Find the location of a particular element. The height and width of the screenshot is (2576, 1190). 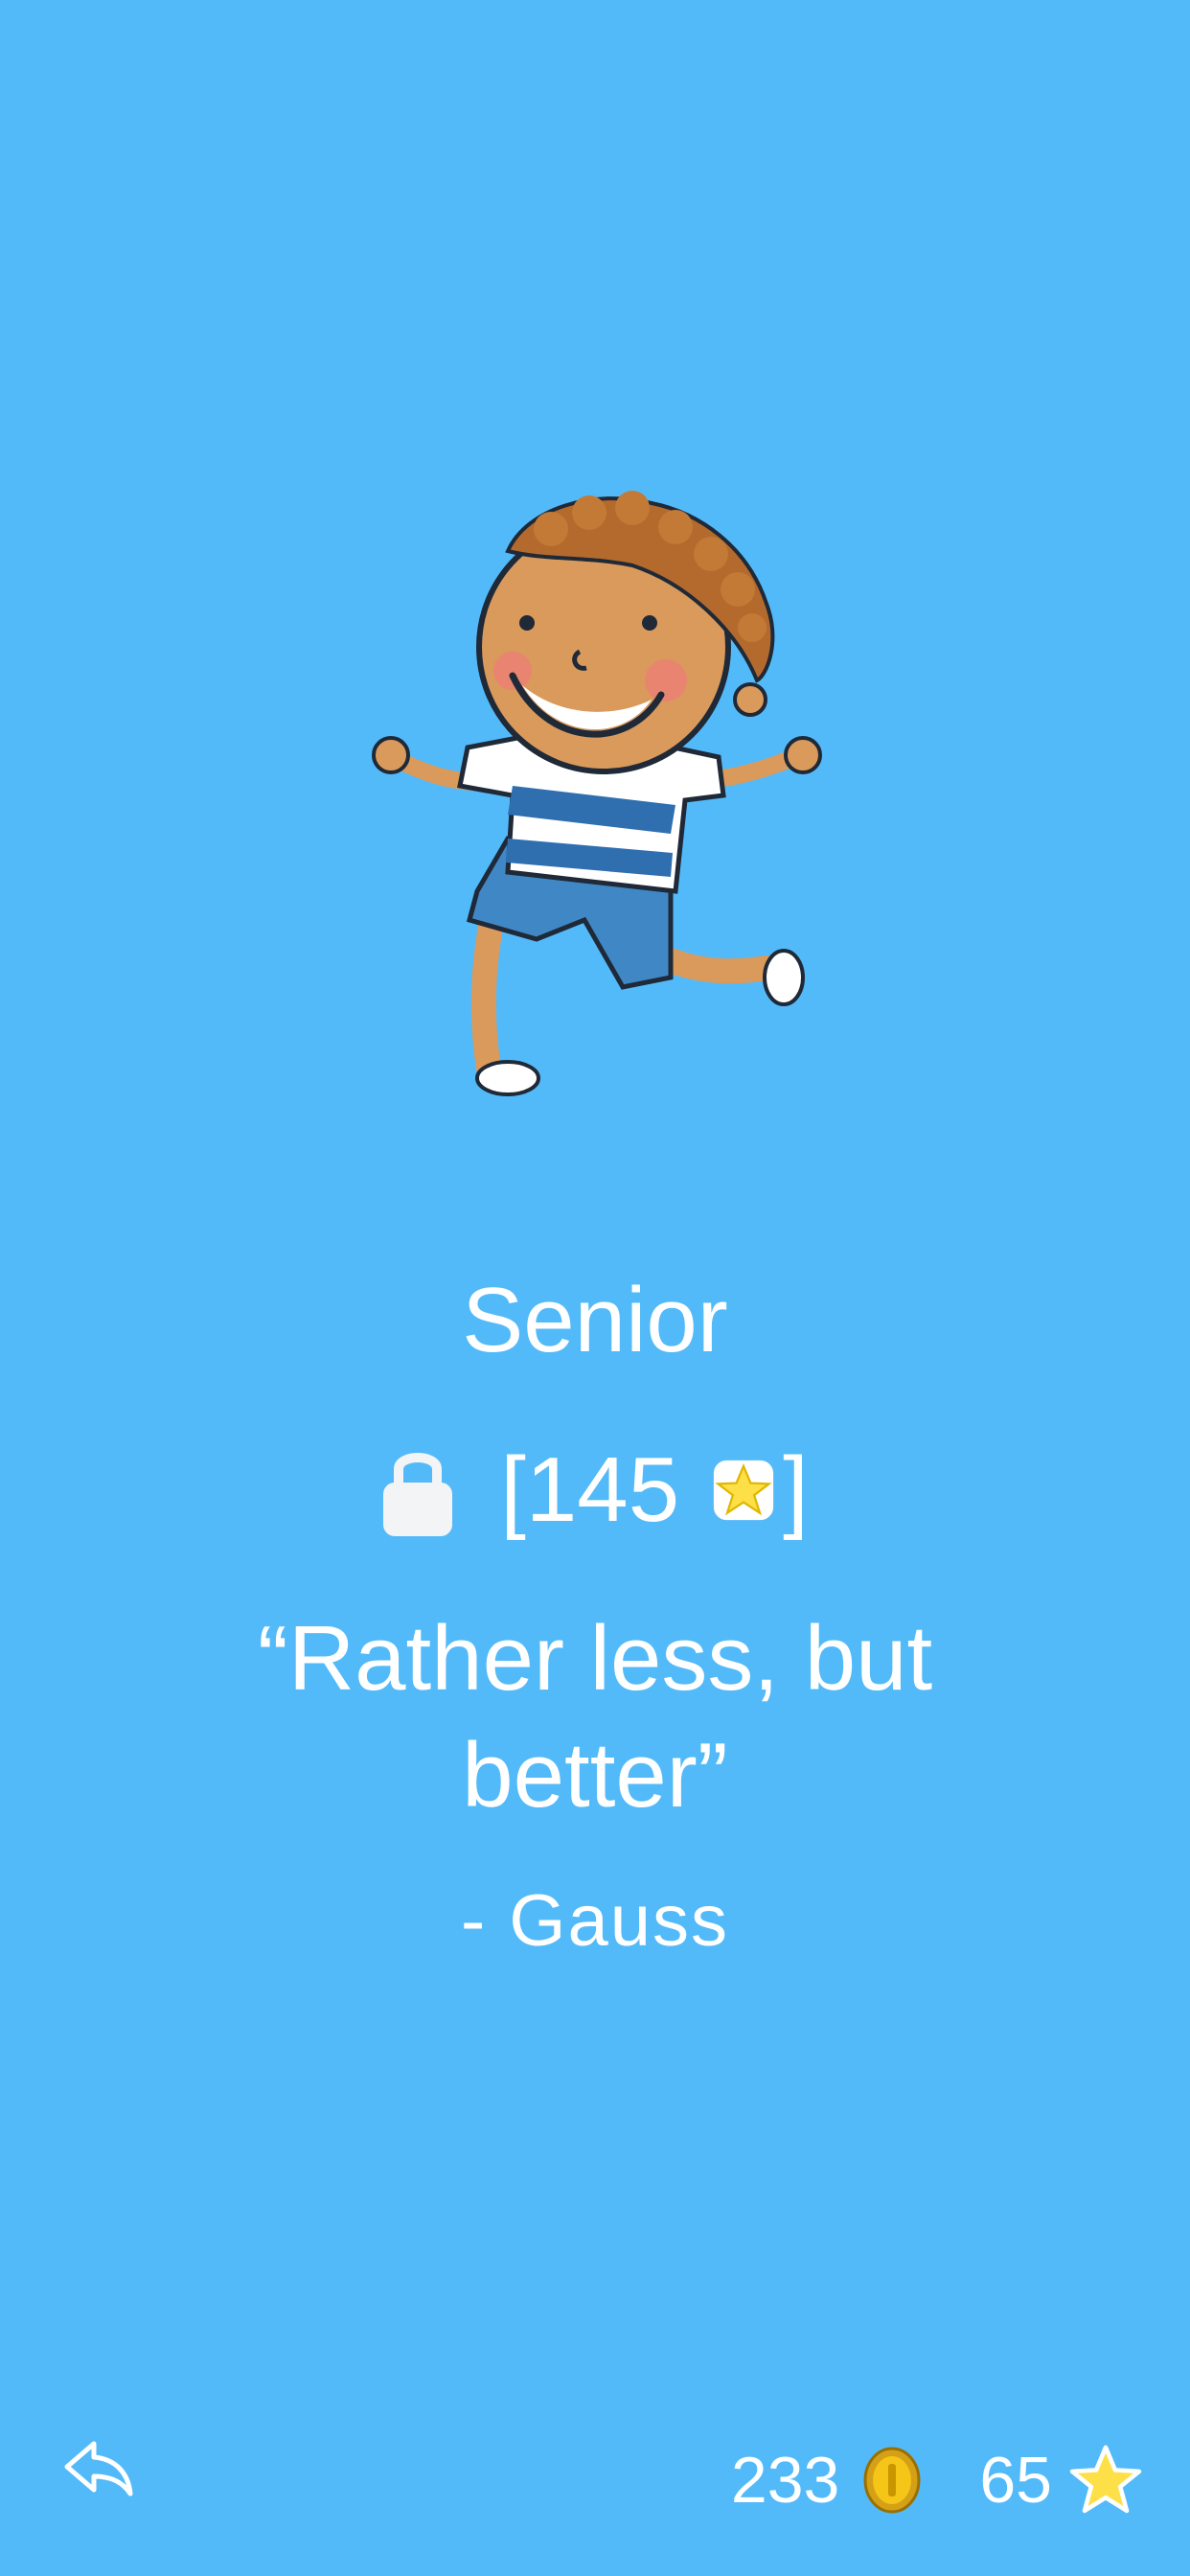

level-title: Senior is located at coordinates (595, 1320).